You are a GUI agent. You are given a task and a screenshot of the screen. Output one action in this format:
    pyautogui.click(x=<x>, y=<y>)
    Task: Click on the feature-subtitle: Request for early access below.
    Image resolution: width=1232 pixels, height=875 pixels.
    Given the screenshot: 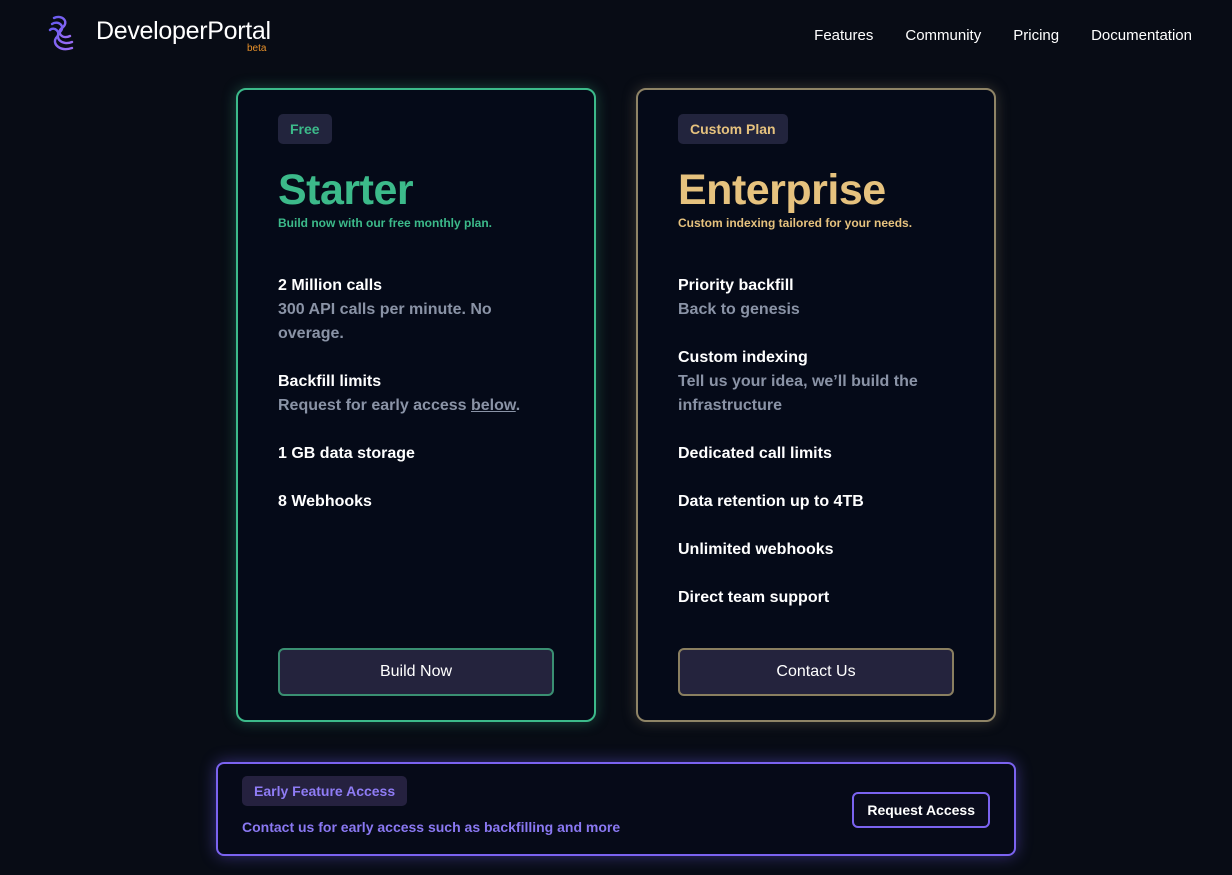 What is the action you would take?
    pyautogui.click(x=418, y=406)
    